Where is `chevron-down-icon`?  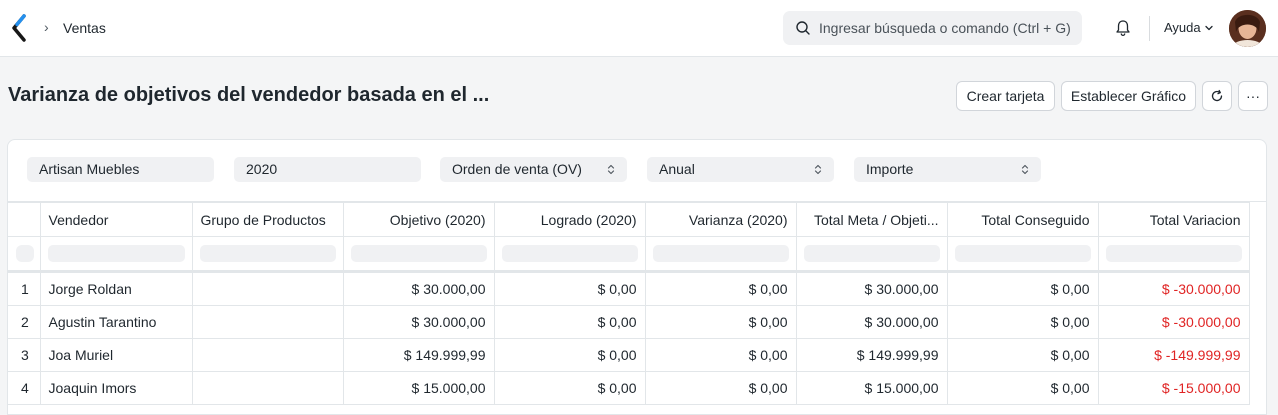 chevron-down-icon is located at coordinates (1209, 28).